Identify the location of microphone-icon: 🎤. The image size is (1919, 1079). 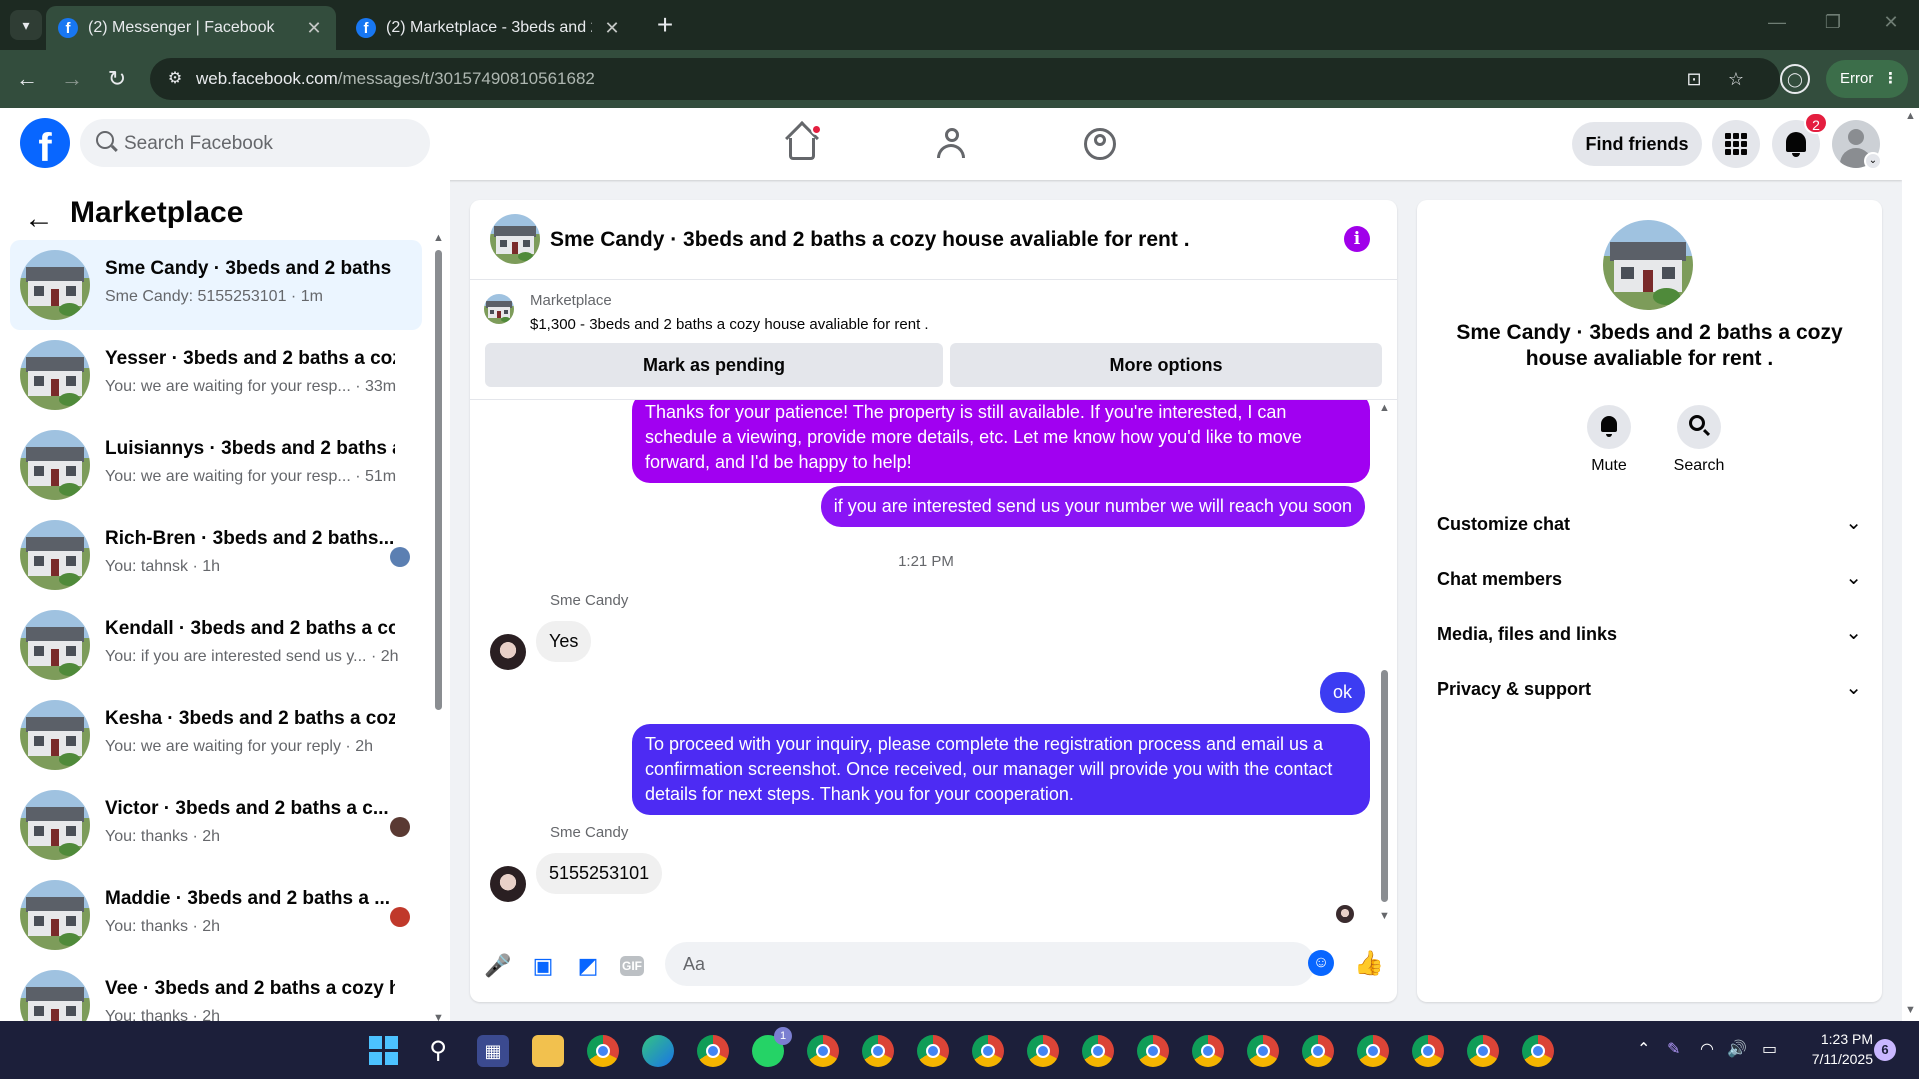
(498, 966).